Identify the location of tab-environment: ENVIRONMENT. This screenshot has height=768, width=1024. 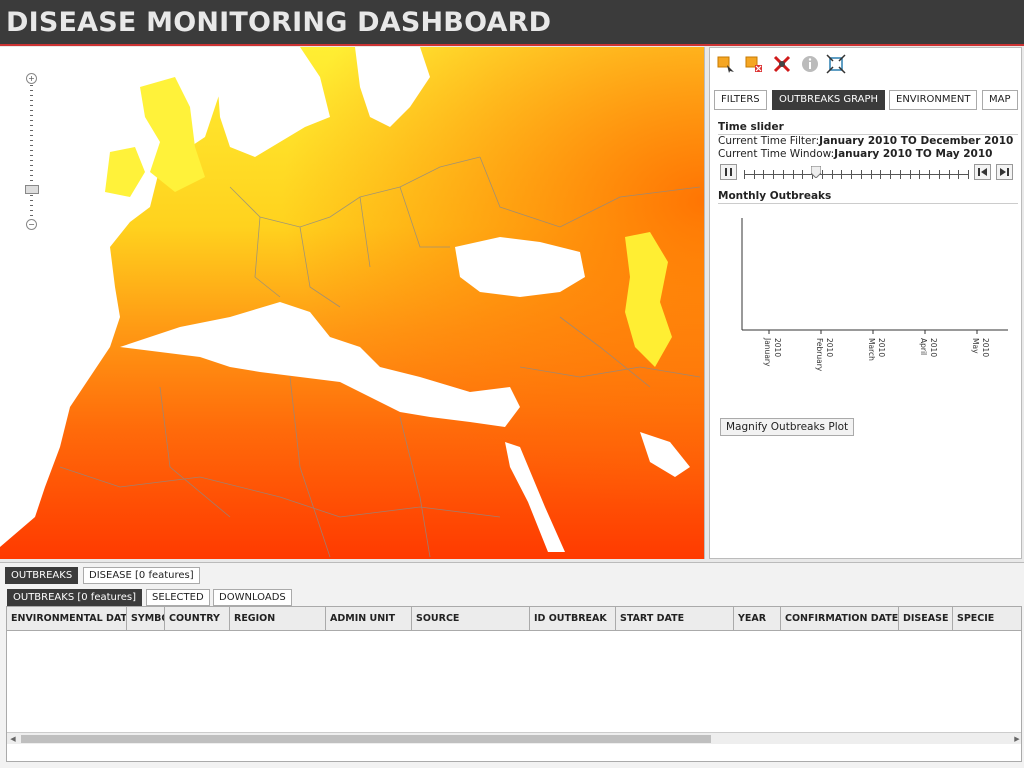
(933, 100).